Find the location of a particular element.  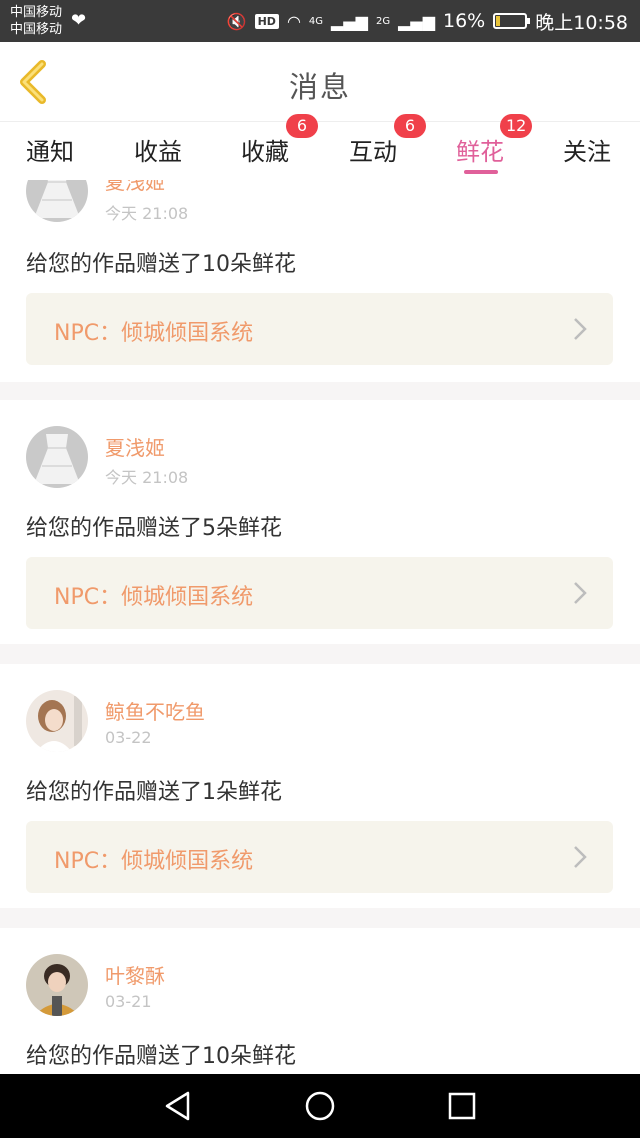

carrier-1: 中国移动 is located at coordinates (36, 12).